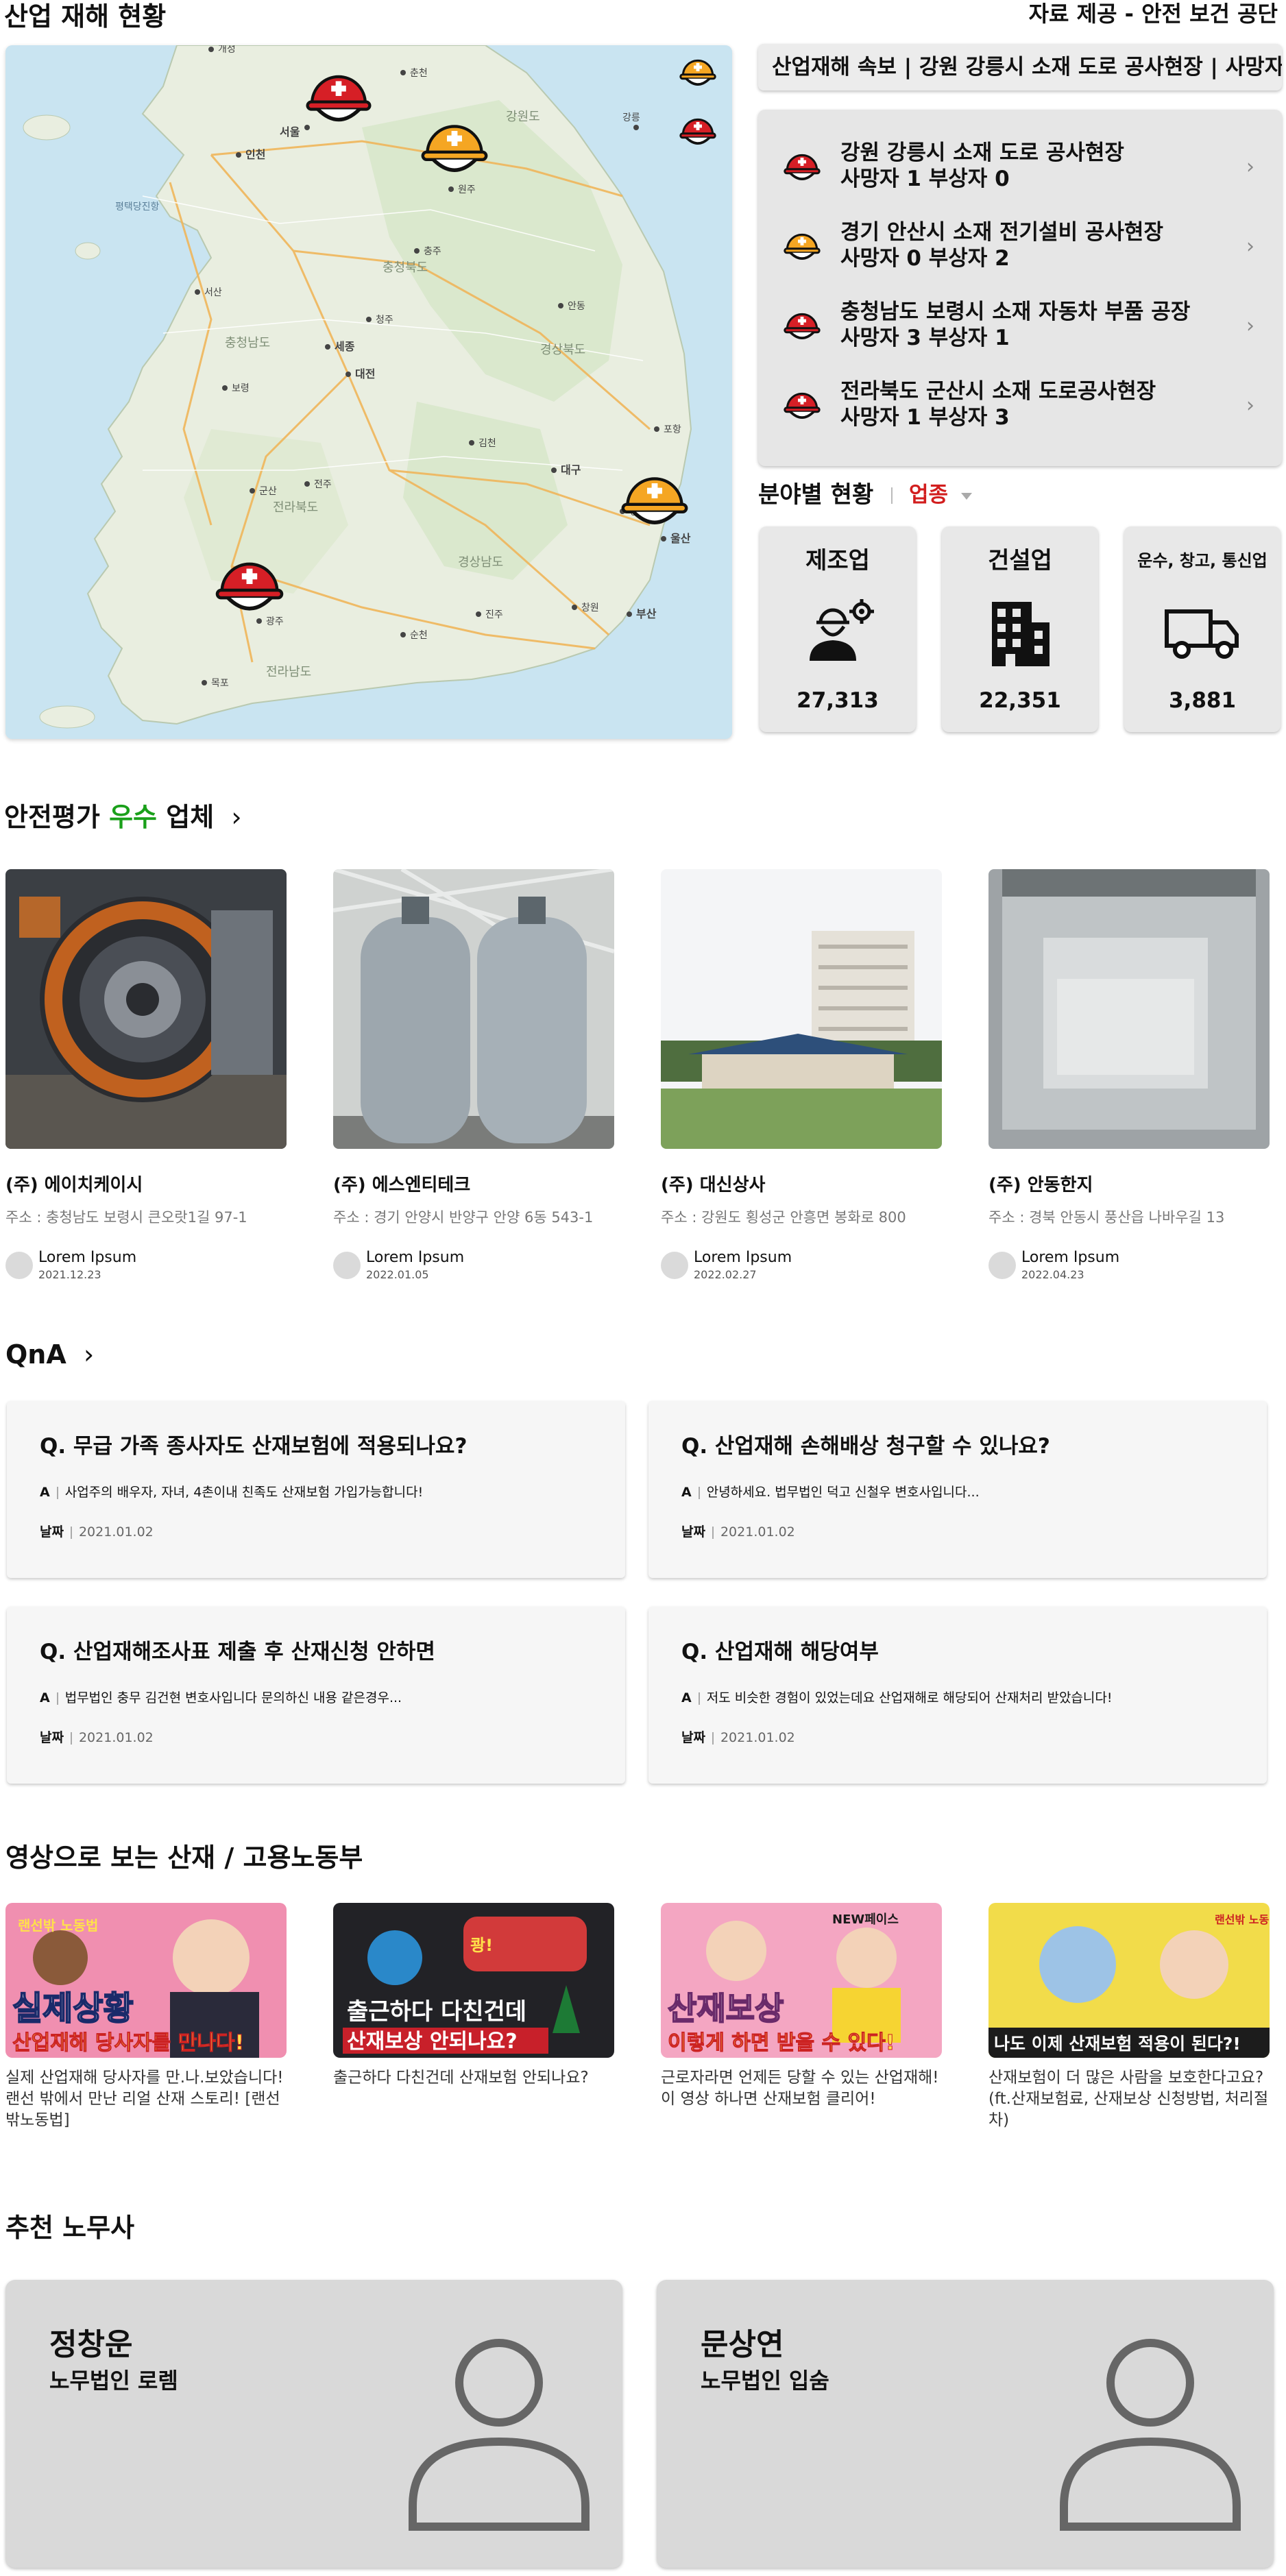 This screenshot has height=2576, width=1286. Describe the element at coordinates (1202, 629) in the screenshot. I see `category-card-transport: 운수, 창고, 통신업 3,881` at that location.